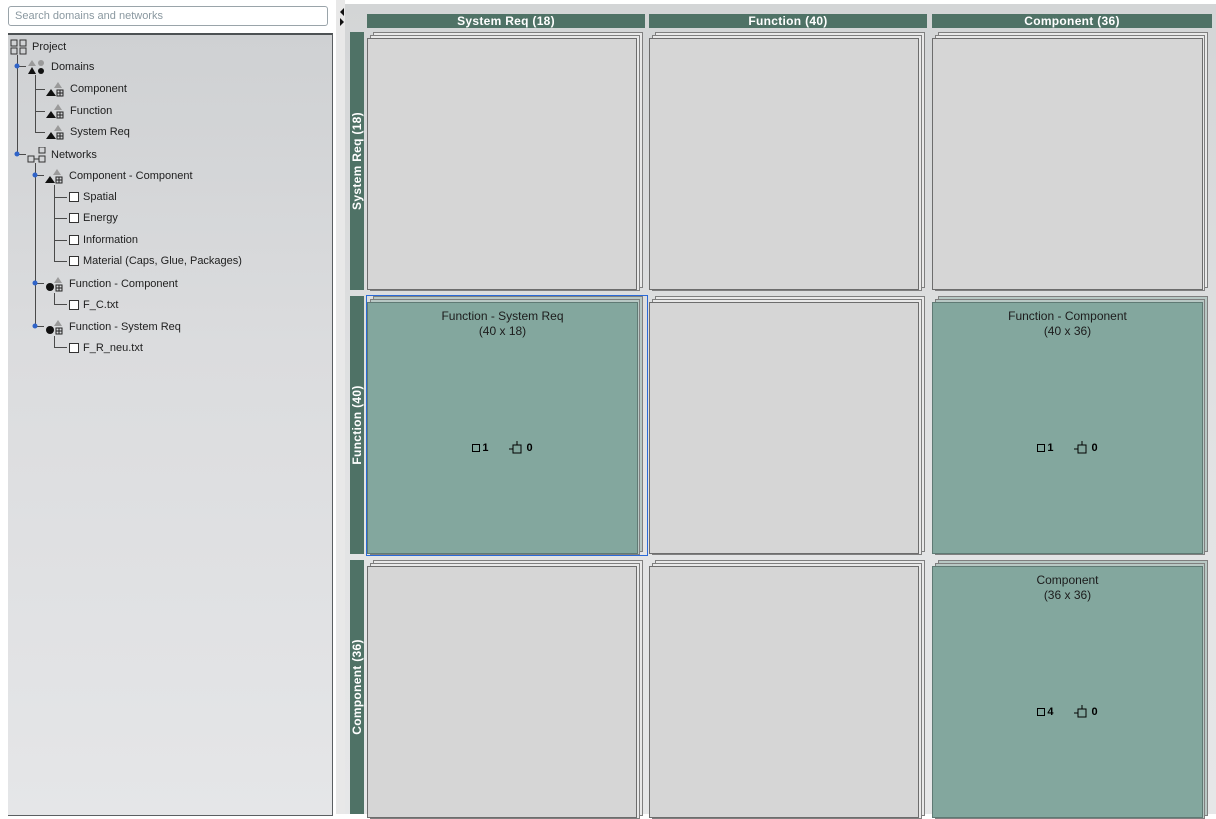 This screenshot has width=1216, height=819. I want to click on cell-title: Component (36 x 36), so click(1067, 588).